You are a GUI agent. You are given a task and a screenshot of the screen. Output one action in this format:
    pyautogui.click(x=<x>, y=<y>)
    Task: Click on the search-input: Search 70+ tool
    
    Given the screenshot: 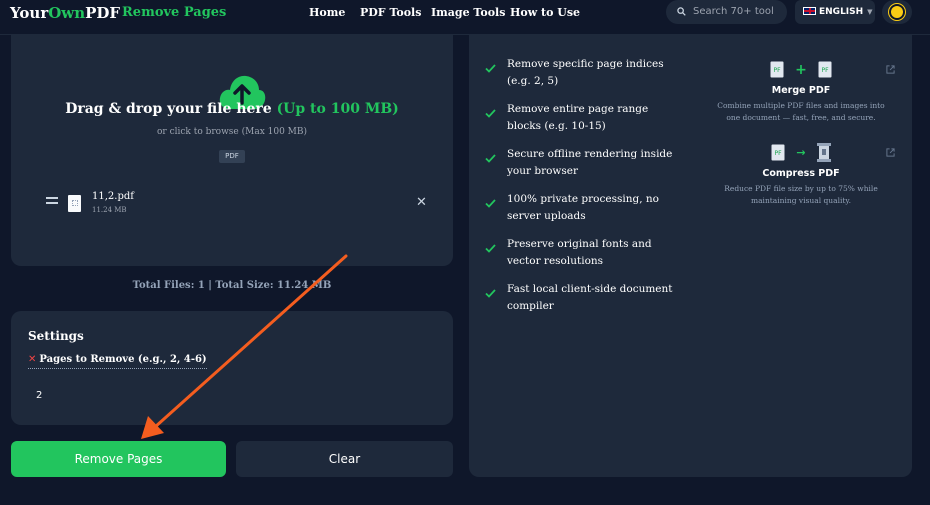 What is the action you would take?
    pyautogui.click(x=726, y=12)
    